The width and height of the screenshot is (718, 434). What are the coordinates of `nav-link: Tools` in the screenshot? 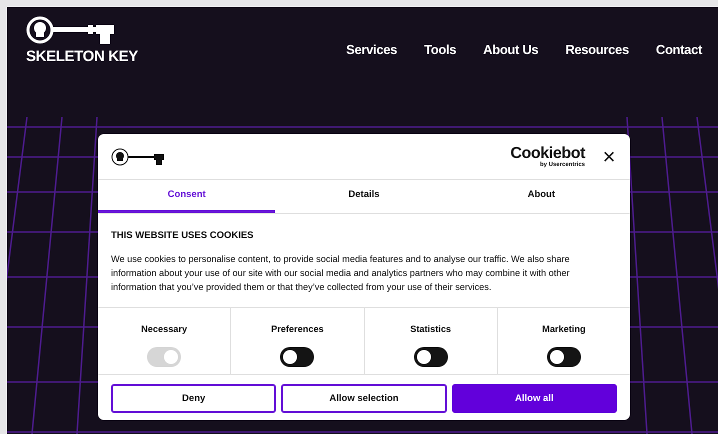 It's located at (440, 50).